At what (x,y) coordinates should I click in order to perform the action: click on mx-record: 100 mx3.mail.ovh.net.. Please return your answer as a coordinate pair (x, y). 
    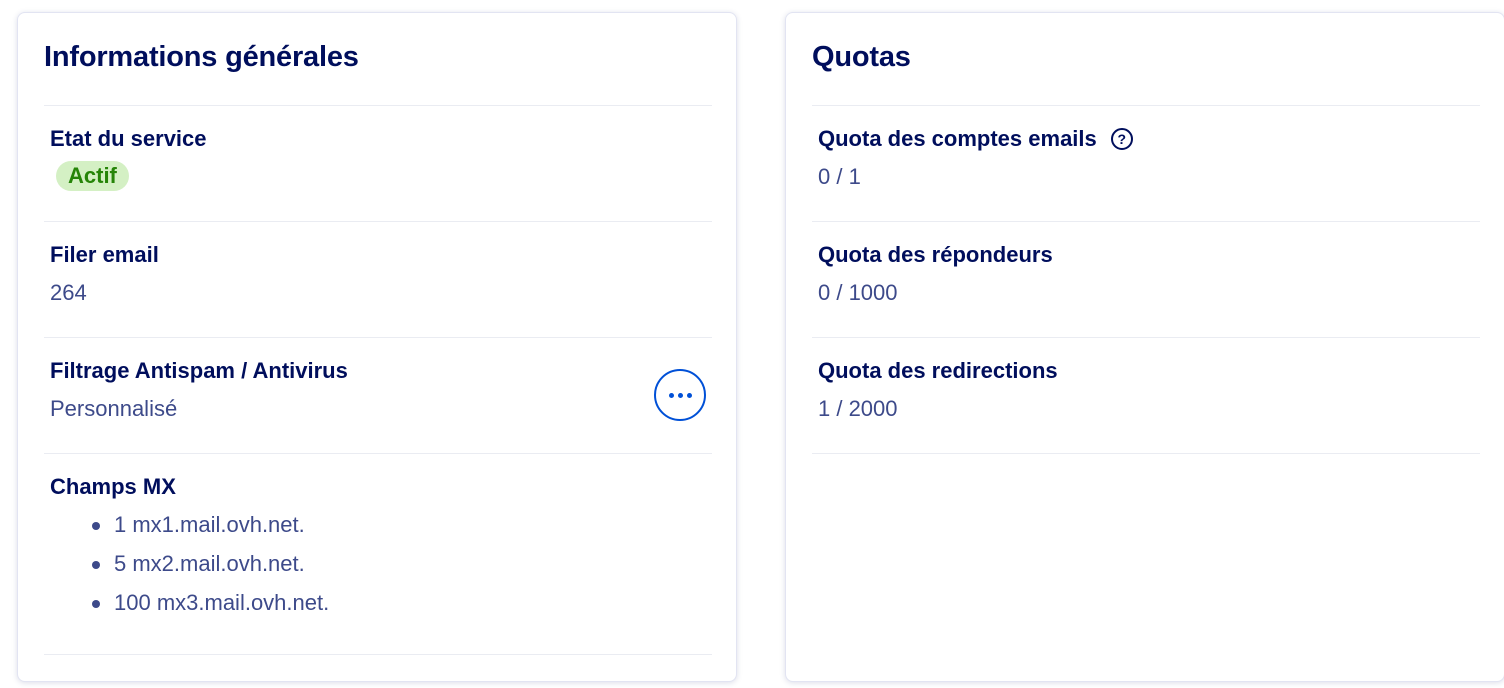
    Looking at the image, I should click on (222, 602).